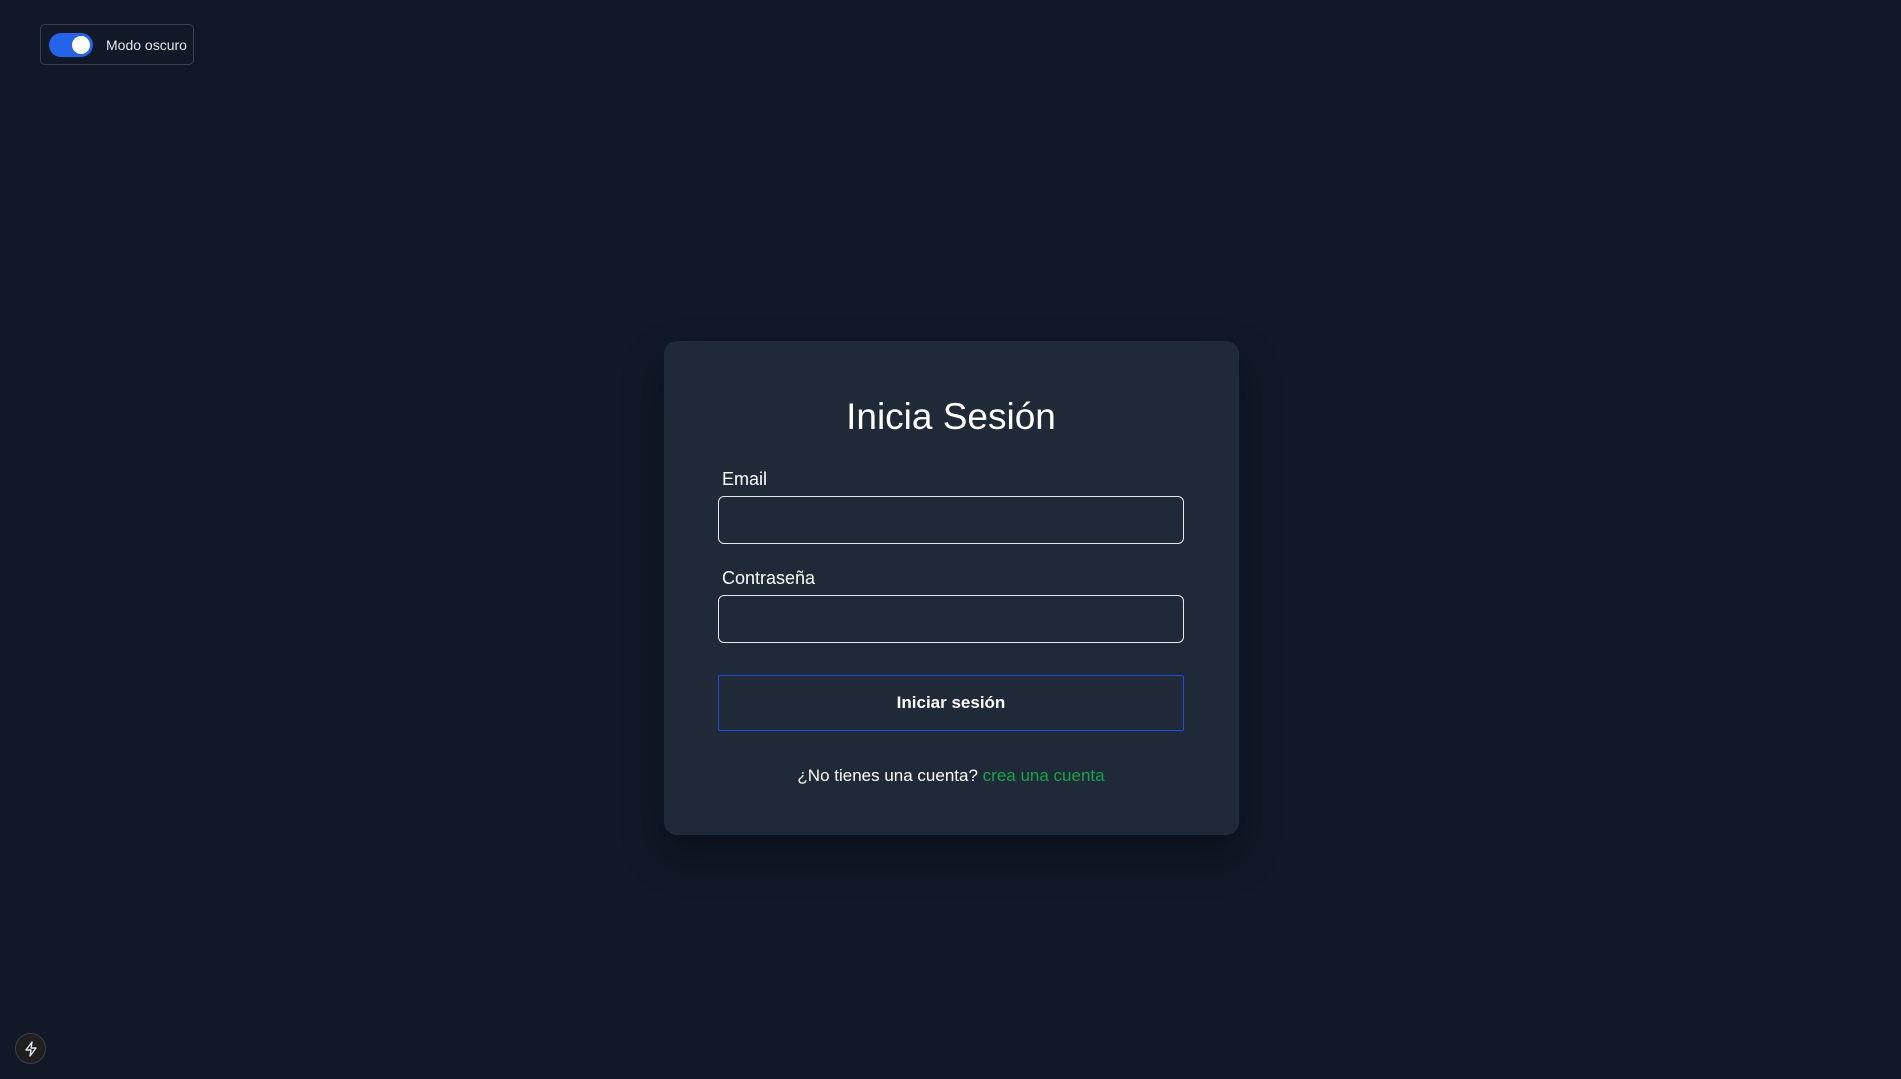 The image size is (1901, 1079). What do you see at coordinates (951, 703) in the screenshot?
I see `login-button: Iniciar sesión` at bounding box center [951, 703].